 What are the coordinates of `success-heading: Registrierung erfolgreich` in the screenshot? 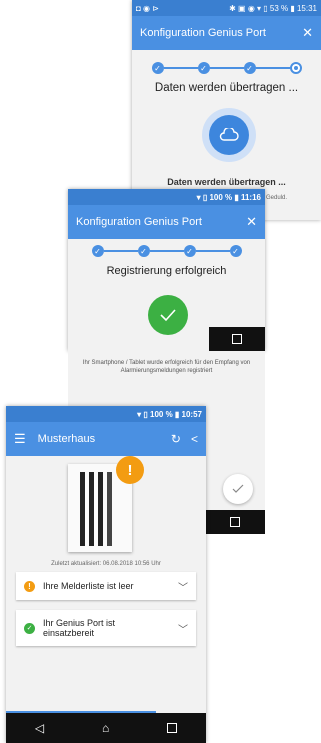 It's located at (166, 271).